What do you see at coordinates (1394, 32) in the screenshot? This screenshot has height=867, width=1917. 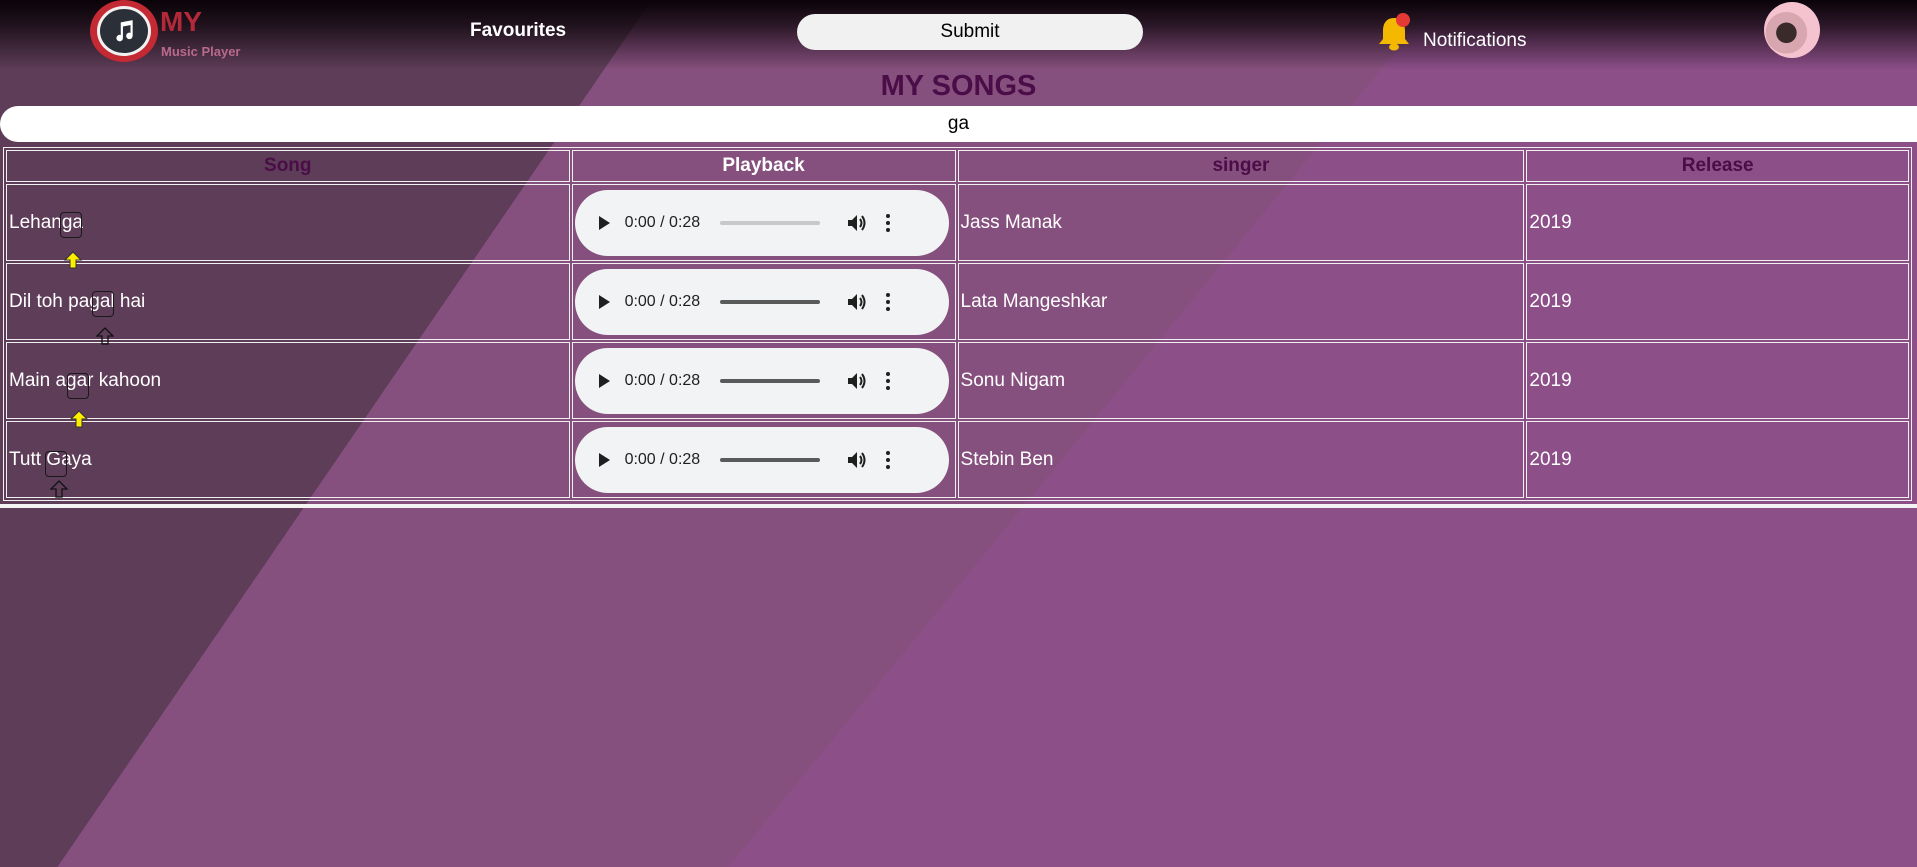 I see `bell-icon` at bounding box center [1394, 32].